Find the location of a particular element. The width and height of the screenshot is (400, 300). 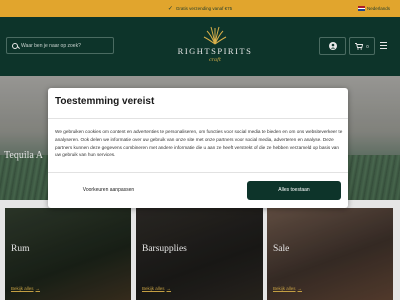

customize-preferences-button: Voorkeuren aanpassen is located at coordinates (108, 190).